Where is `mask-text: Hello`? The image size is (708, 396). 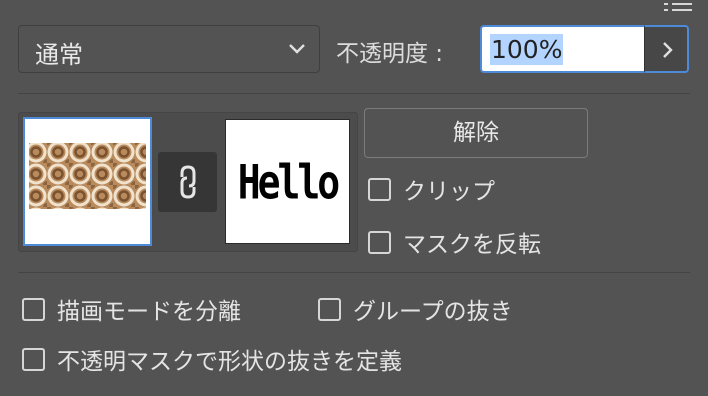
mask-text: Hello is located at coordinates (288, 182).